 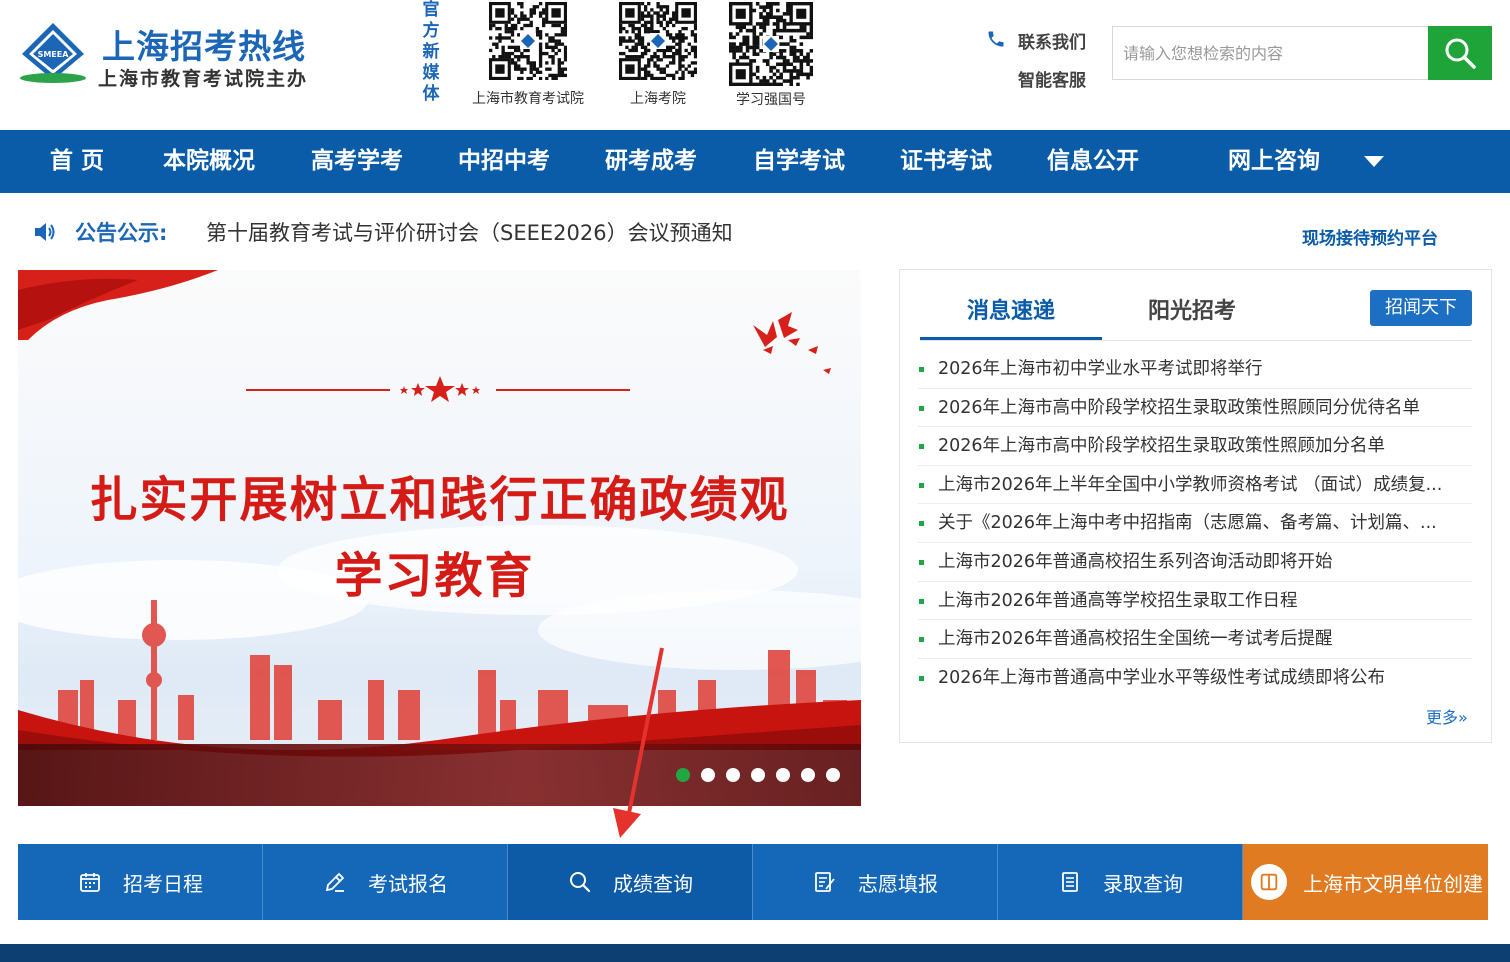 I want to click on speaker-icon, so click(x=45, y=232).